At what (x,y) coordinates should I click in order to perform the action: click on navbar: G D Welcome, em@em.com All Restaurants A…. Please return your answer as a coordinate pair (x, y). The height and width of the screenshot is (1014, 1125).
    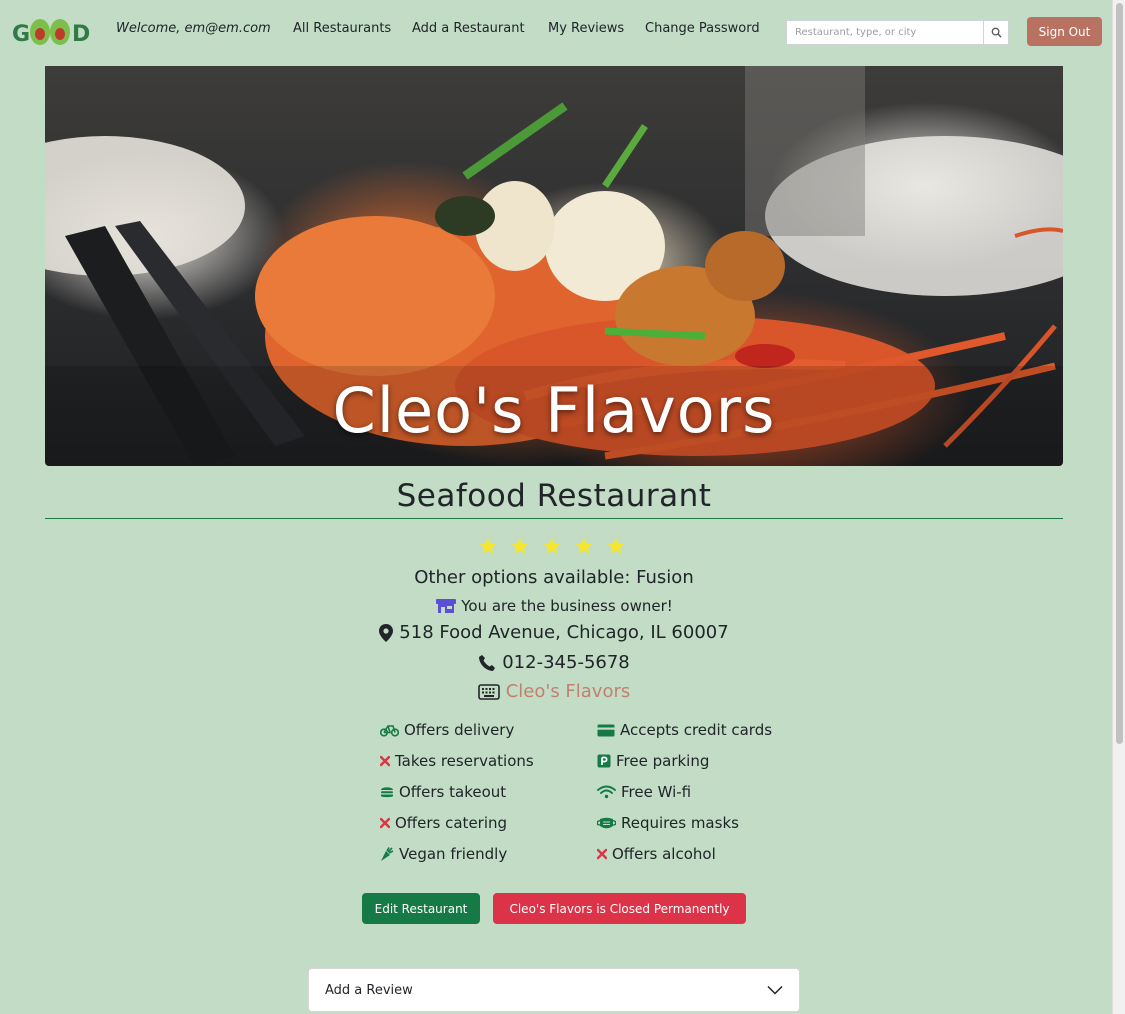
    Looking at the image, I should click on (556, 32).